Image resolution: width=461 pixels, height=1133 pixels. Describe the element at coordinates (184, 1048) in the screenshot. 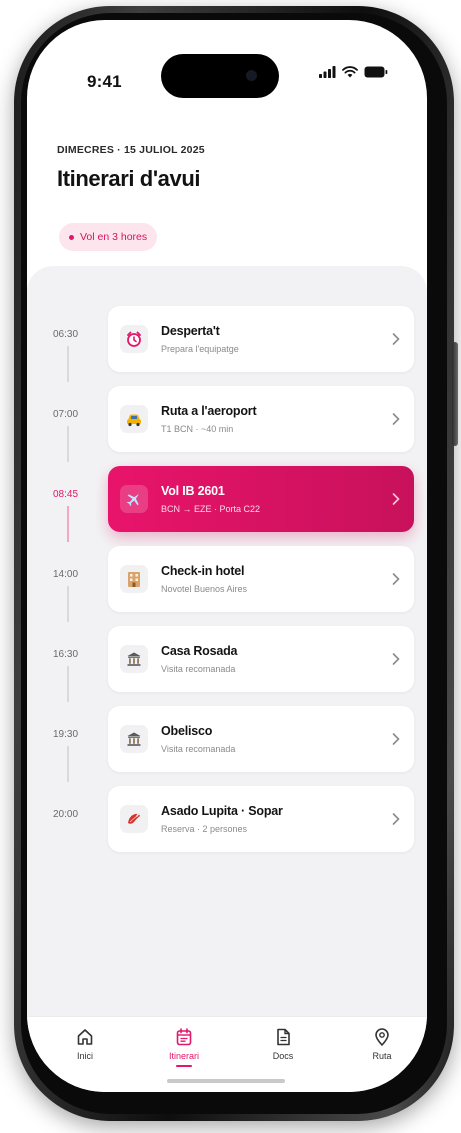

I see `tab-itinerari: Itinerari` at that location.